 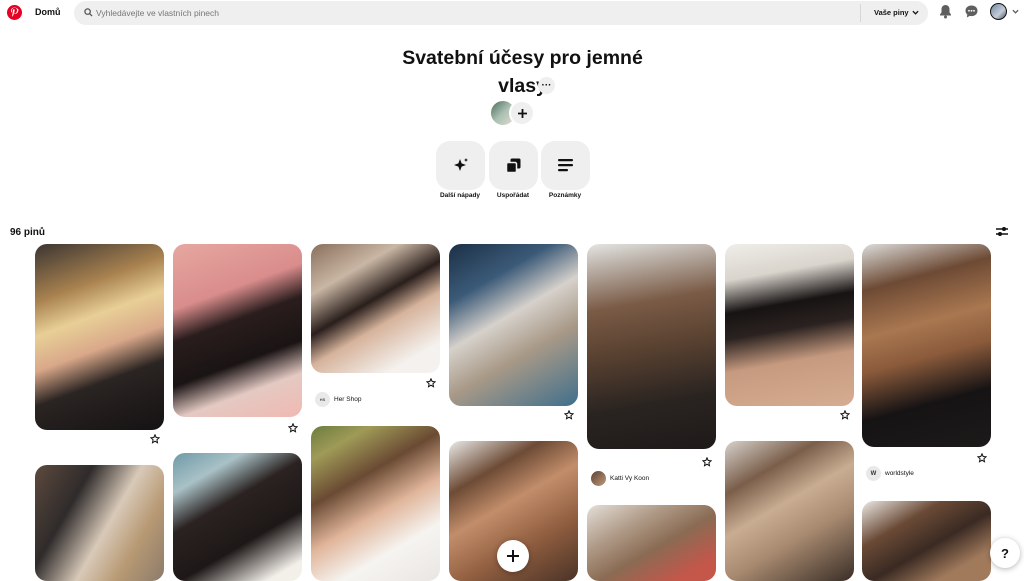 I want to click on chevron-down-icon, so click(x=915, y=12).